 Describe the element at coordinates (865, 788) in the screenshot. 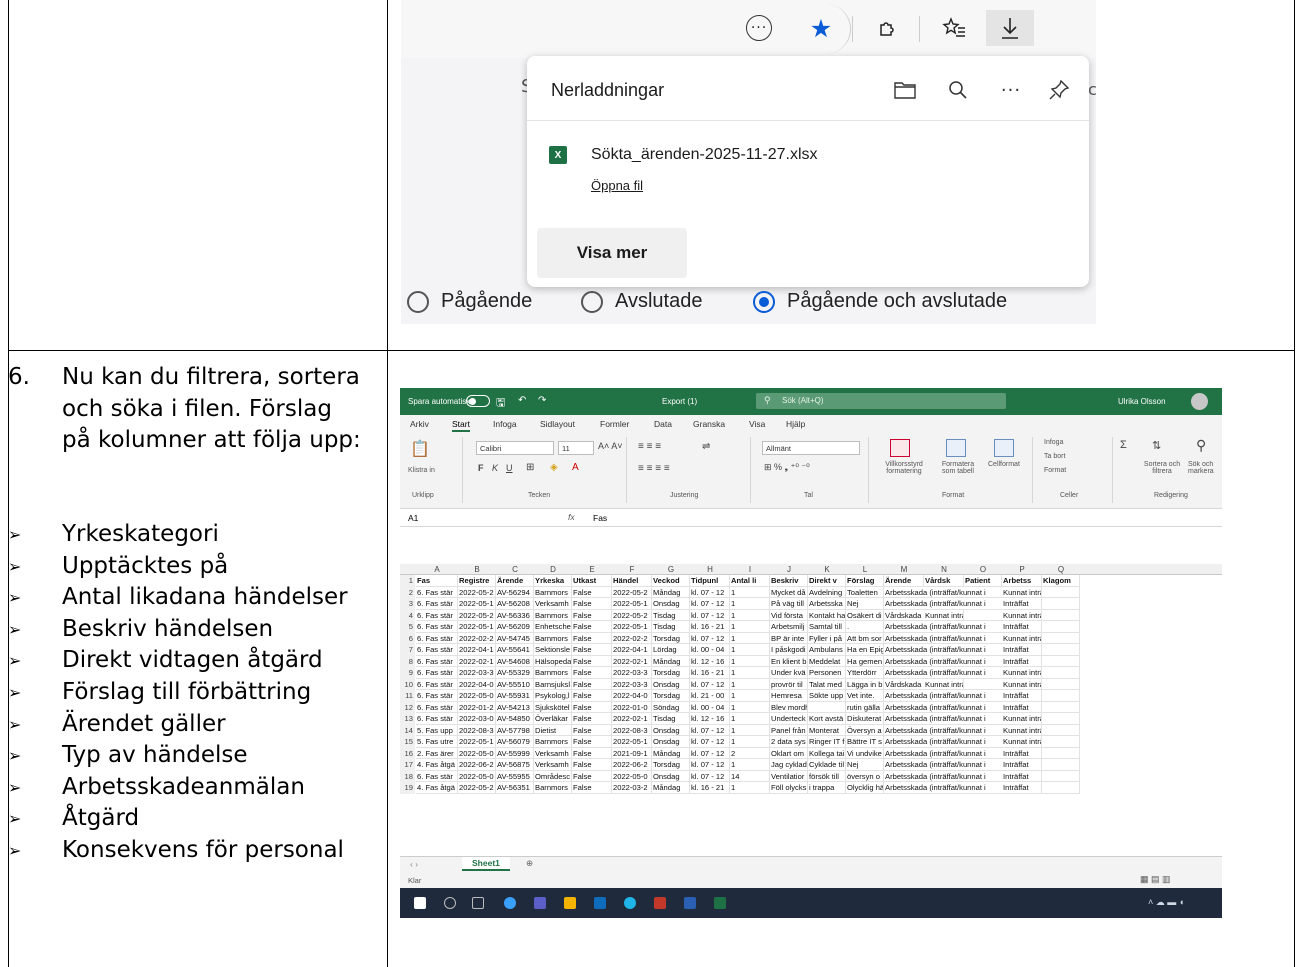

I see `cell: Olycklig hä` at that location.